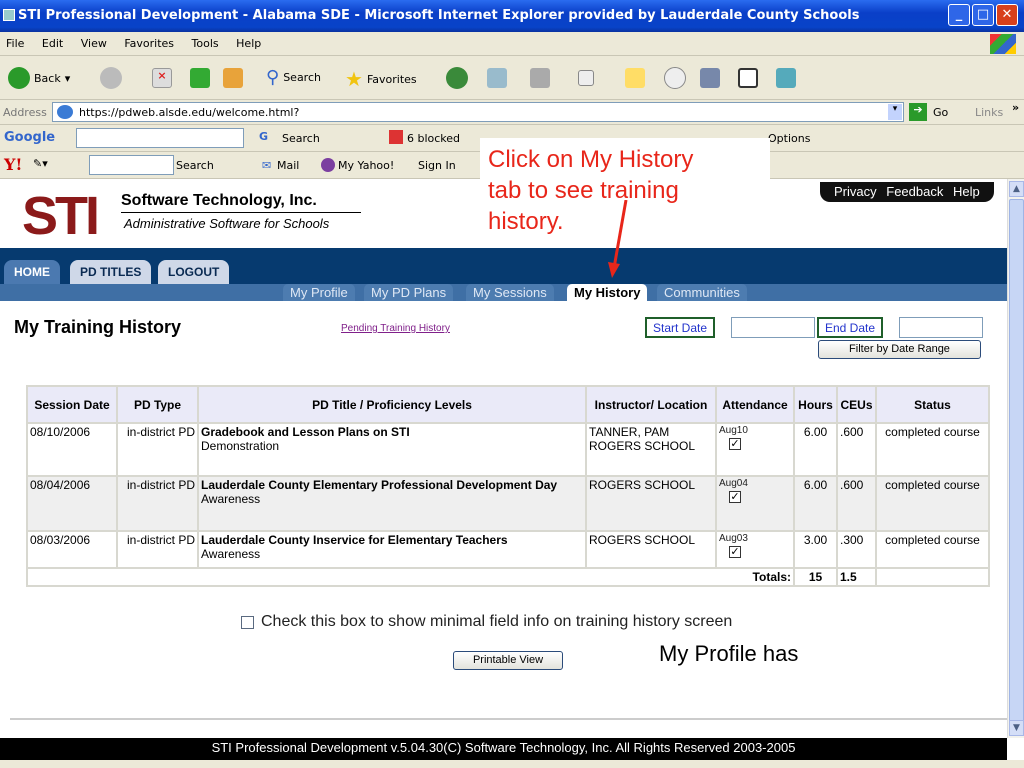  I want to click on source-icon, so click(748, 78).